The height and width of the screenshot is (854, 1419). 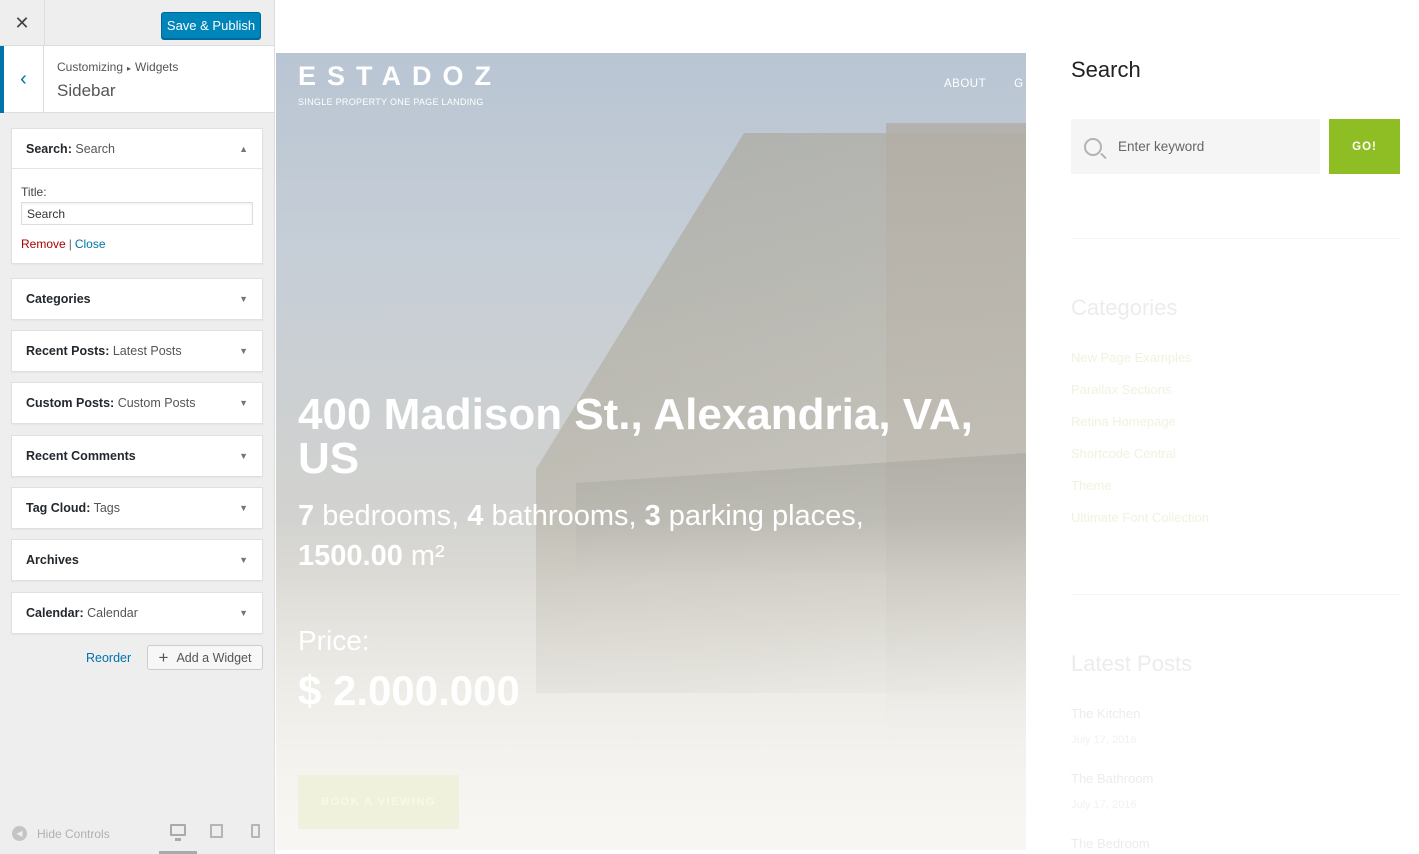 I want to click on widget-recent-comments-header: Recent Comments ▼, so click(x=137, y=456).